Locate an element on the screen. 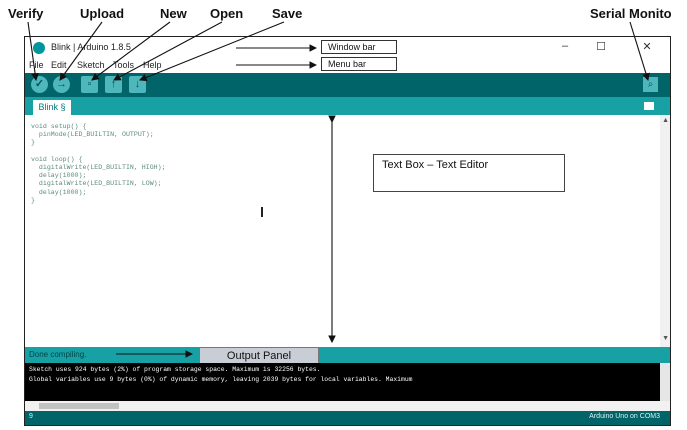 The width and height of the screenshot is (687, 430). status-message: Done compiling. is located at coordinates (58, 354).